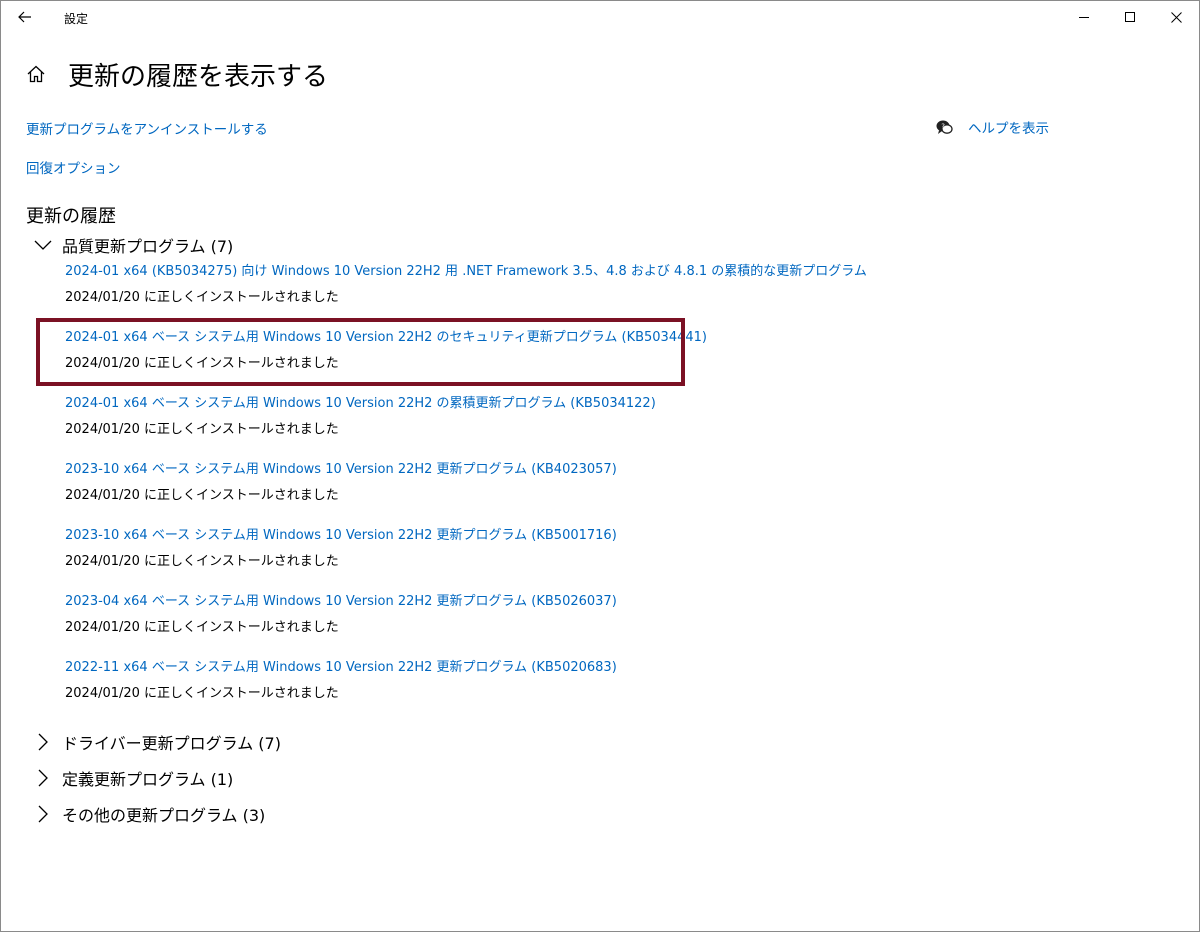 The height and width of the screenshot is (932, 1200). Describe the element at coordinates (76, 19) in the screenshot. I see `app-title: 設定` at that location.